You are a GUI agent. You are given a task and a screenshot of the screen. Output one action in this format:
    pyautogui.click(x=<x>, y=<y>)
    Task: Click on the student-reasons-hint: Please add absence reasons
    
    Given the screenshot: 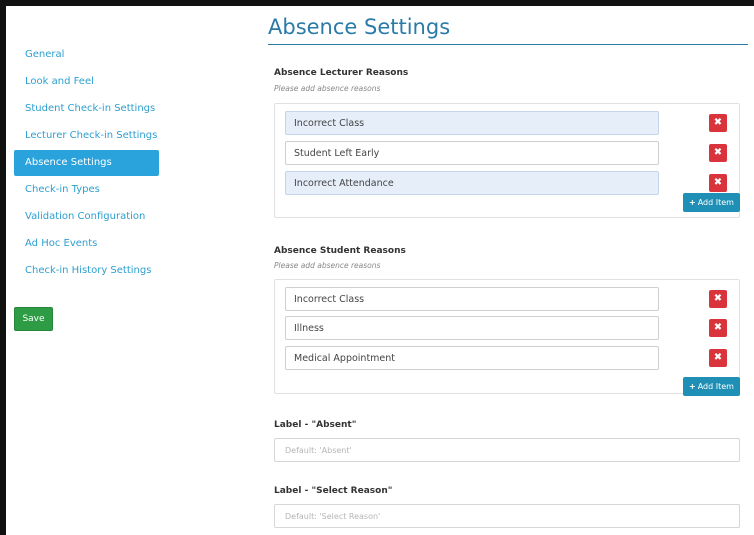 What is the action you would take?
    pyautogui.click(x=327, y=265)
    